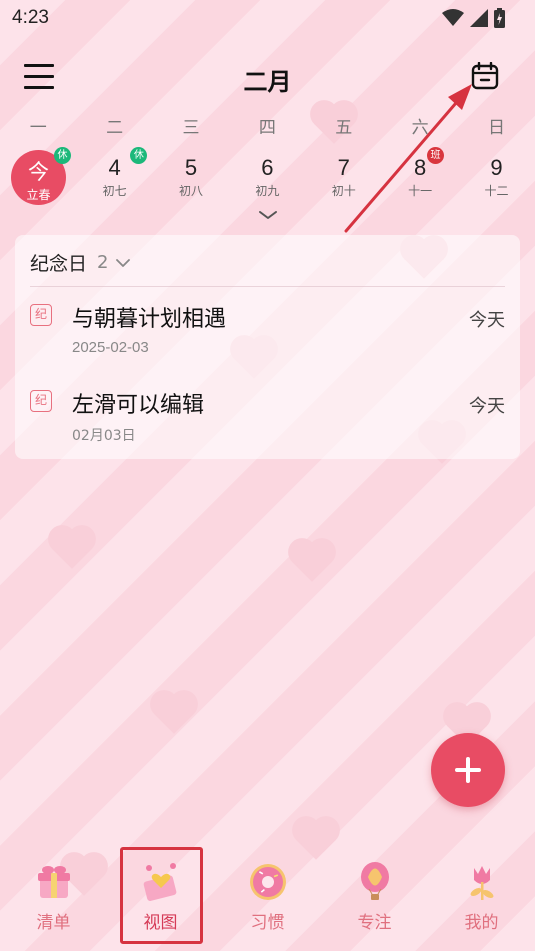 This screenshot has height=951, width=535. I want to click on weekday-label: 日, so click(497, 128).